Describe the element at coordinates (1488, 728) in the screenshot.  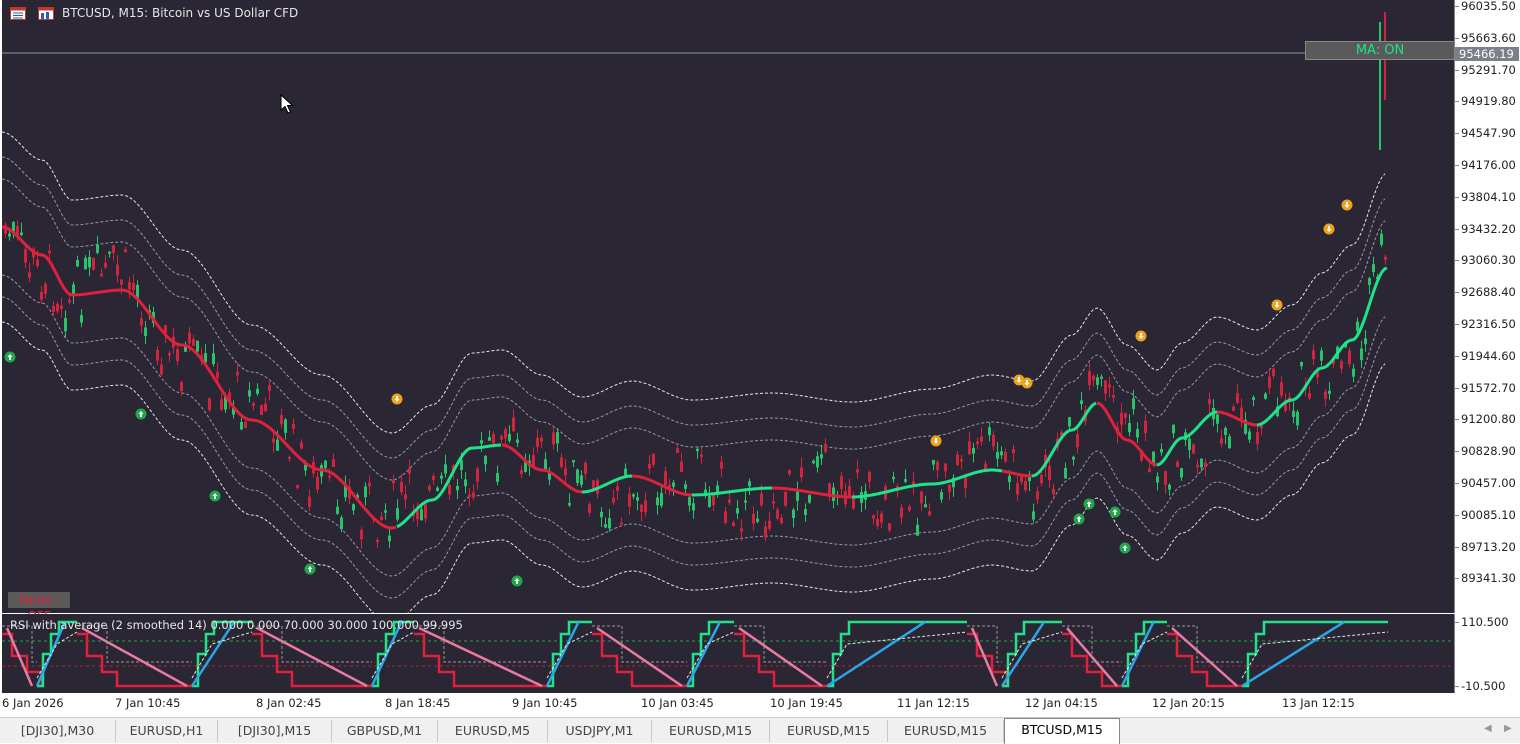
I see `tabs-scroll-left-icon: ◀` at that location.